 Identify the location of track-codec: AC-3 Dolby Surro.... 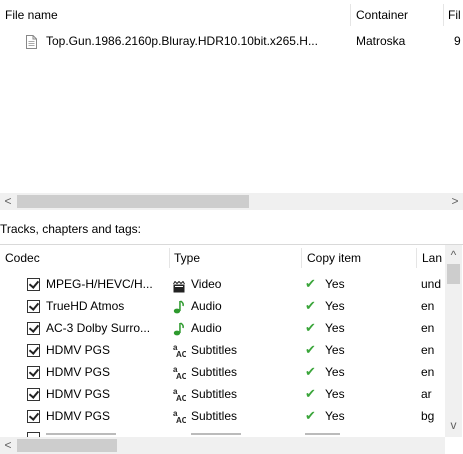
(98, 328).